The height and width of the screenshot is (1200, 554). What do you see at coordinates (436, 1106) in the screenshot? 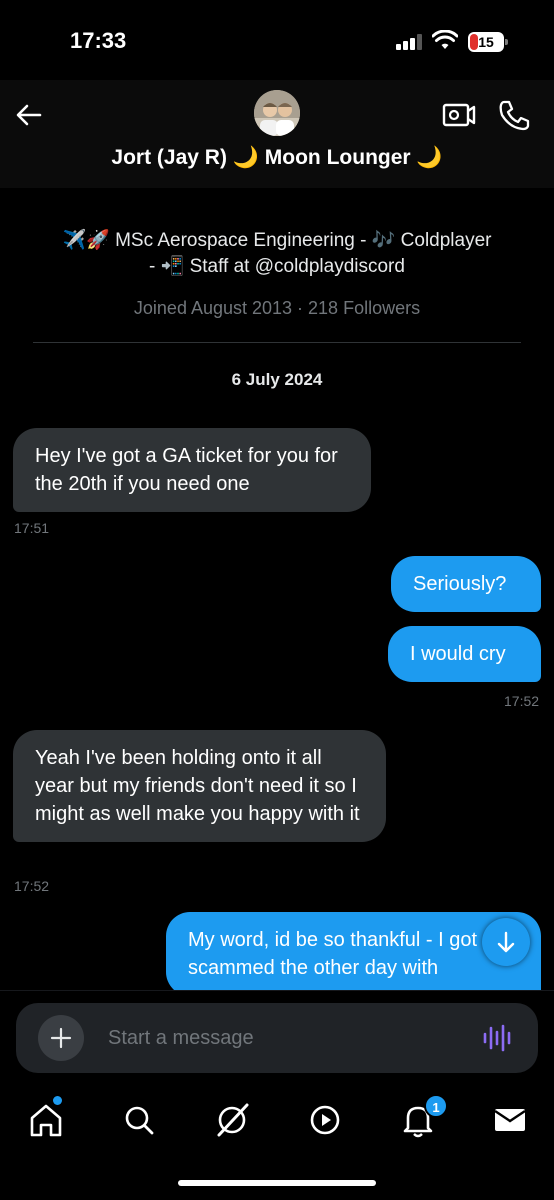
I see `notification-badge: 1` at bounding box center [436, 1106].